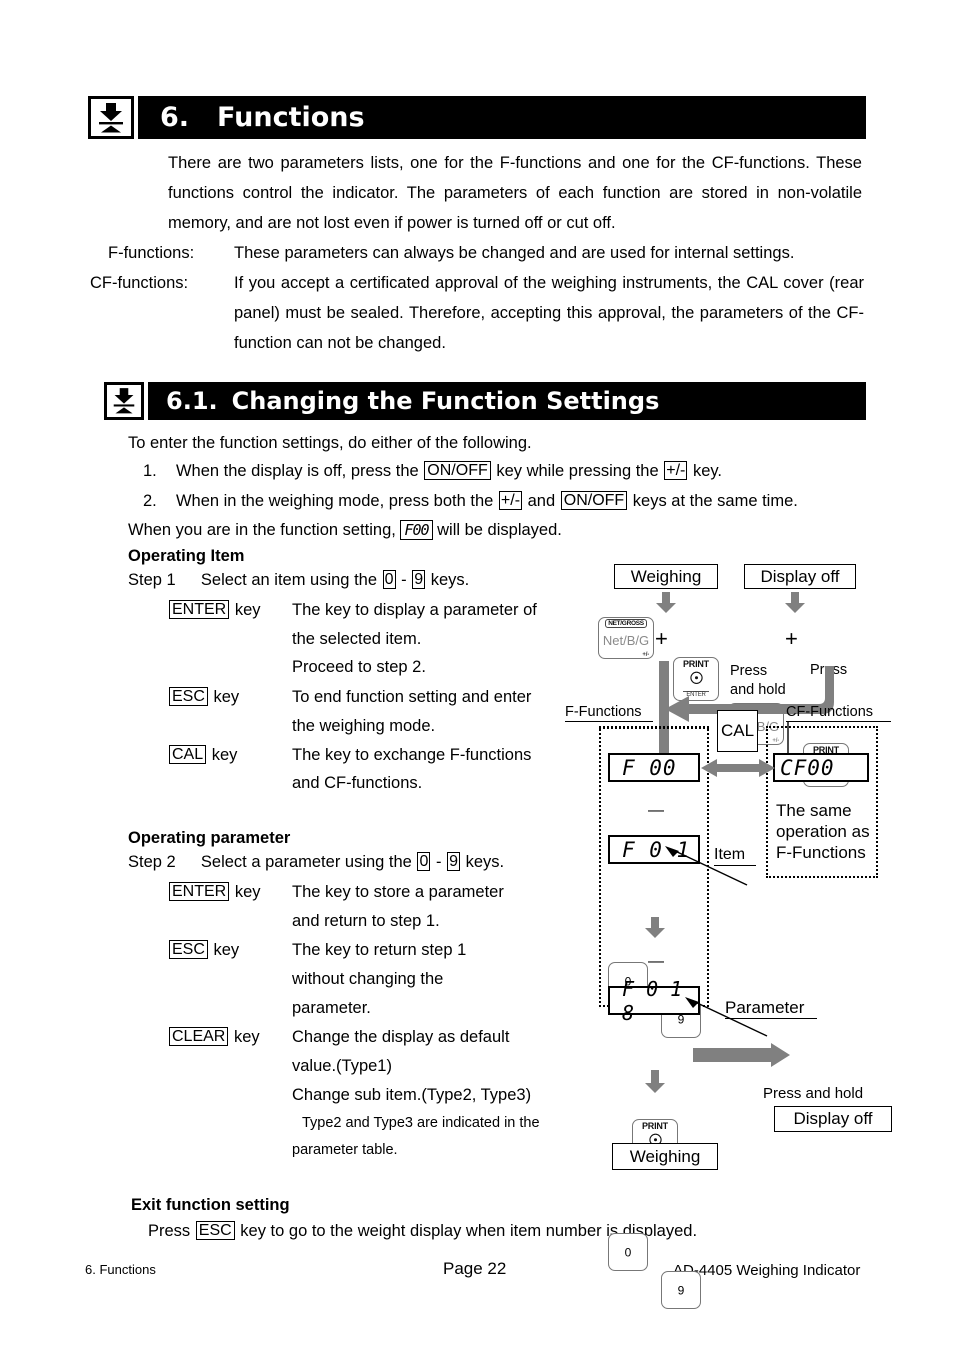 The width and height of the screenshot is (954, 1351). I want to click on chapter-header-background: 6. Functions, so click(502, 117).